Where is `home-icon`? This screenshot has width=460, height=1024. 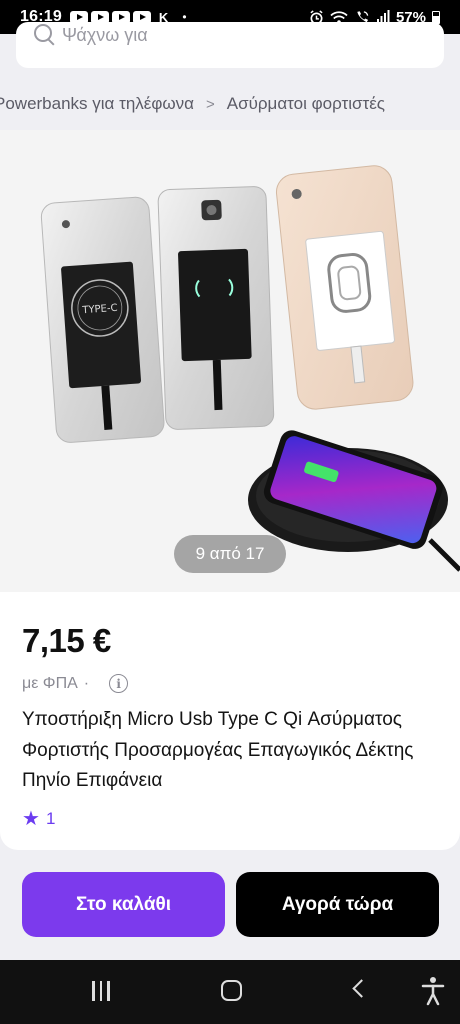
home-icon is located at coordinates (231, 990).